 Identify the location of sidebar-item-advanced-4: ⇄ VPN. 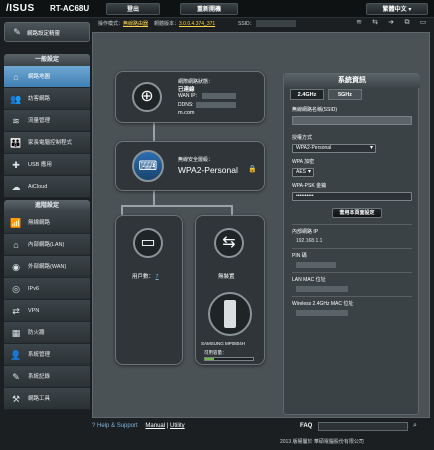
(47, 311).